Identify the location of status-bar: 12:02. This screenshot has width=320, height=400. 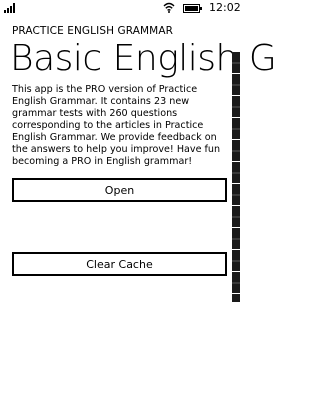
(120, 8).